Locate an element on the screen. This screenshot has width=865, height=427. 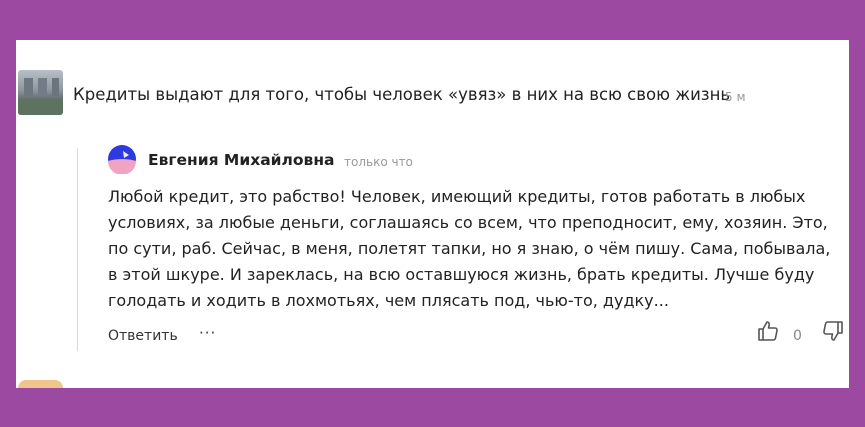
reply-timestamp: только что is located at coordinates (378, 162).